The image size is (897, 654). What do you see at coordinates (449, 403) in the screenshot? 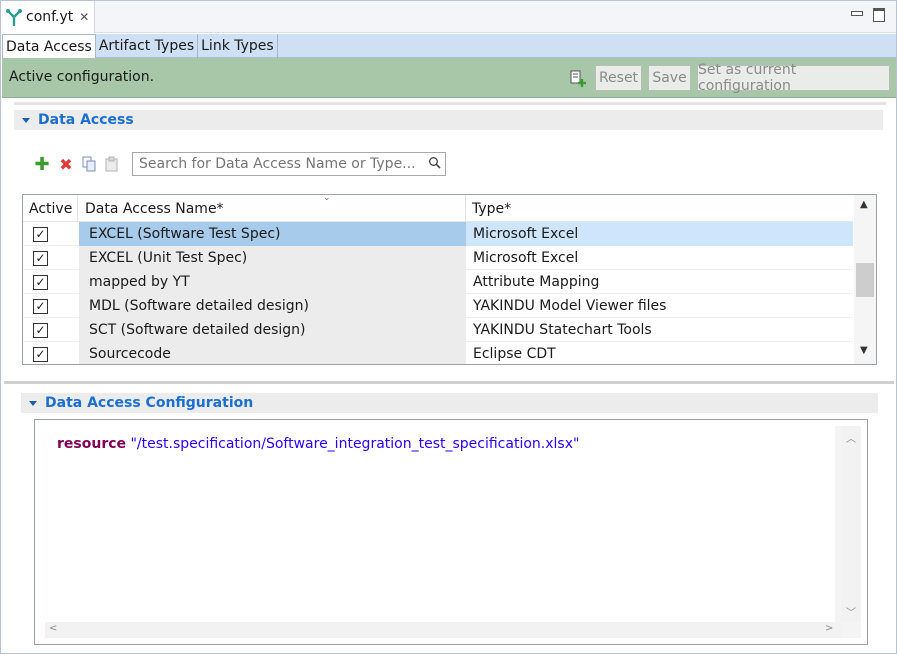
I see `config-section-header: Data Access Configuration` at bounding box center [449, 403].